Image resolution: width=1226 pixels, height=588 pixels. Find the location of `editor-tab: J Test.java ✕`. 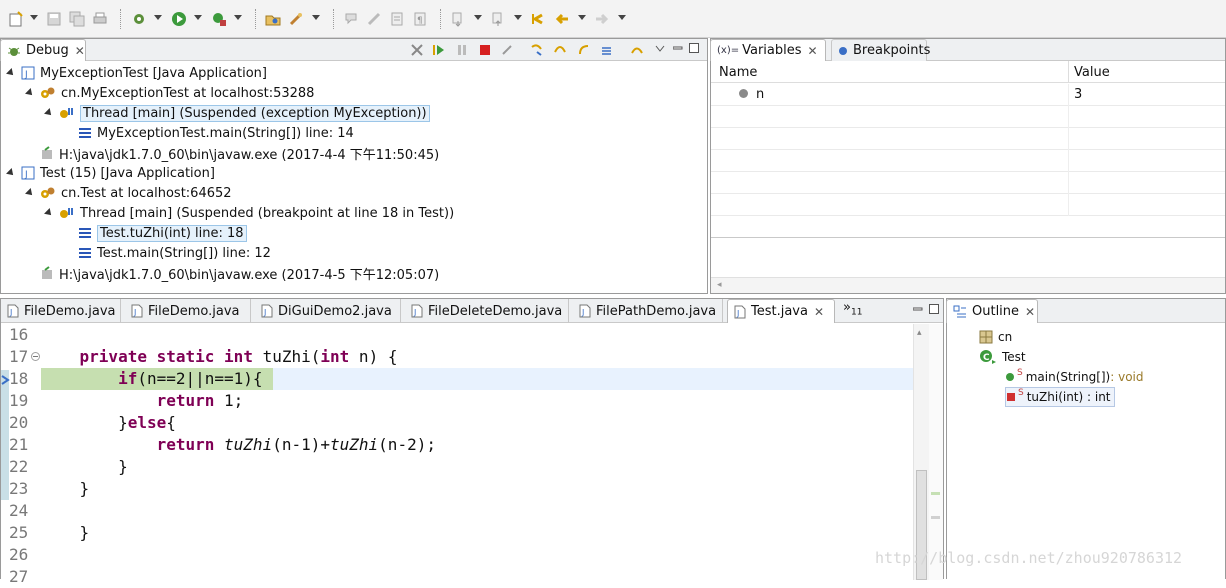

editor-tab: J Test.java ✕ is located at coordinates (781, 311).